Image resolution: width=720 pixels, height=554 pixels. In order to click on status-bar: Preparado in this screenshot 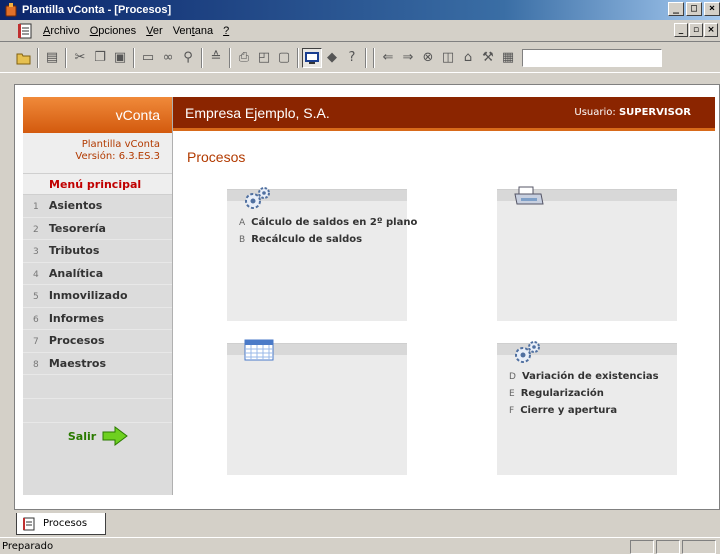, I will do `click(360, 545)`.